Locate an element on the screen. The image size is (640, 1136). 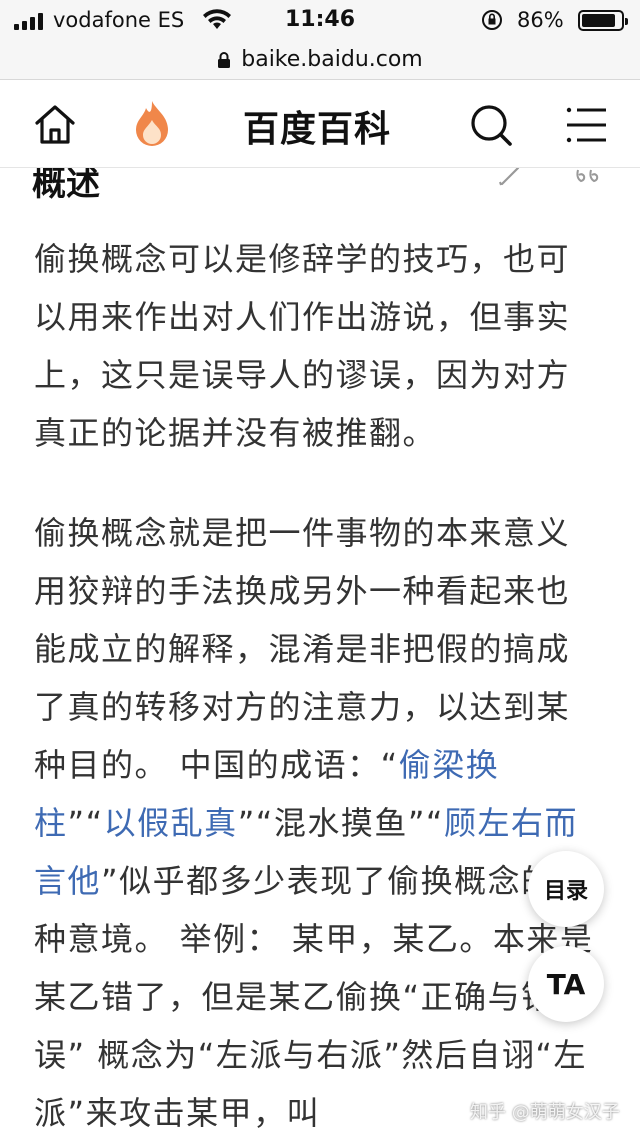
ta-button: TA is located at coordinates (566, 984).